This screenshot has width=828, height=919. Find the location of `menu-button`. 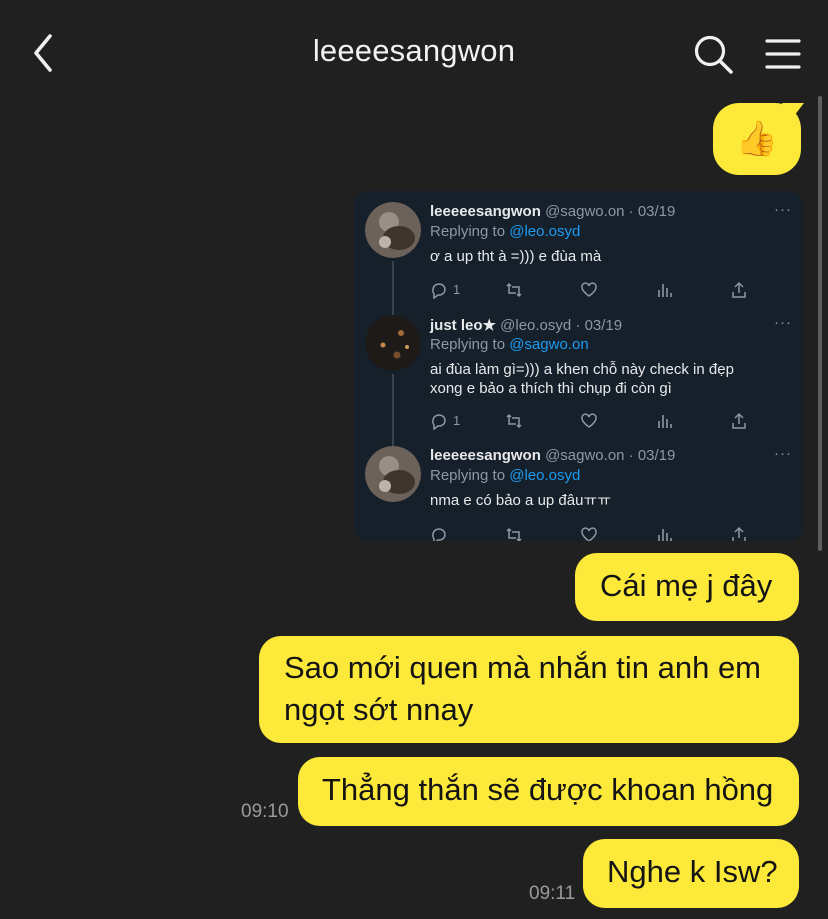

menu-button is located at coordinates (783, 54).